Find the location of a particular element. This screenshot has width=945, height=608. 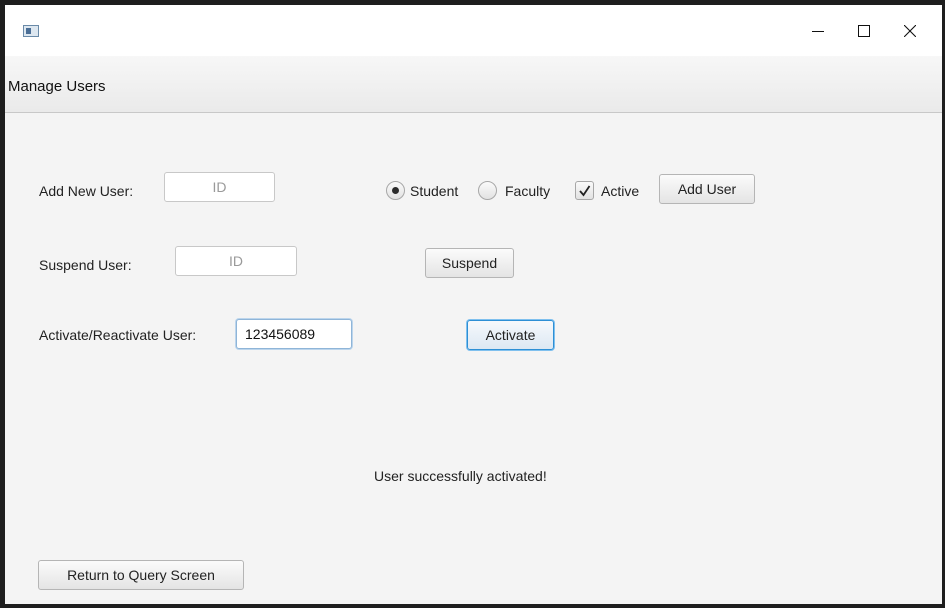

minimize-icon is located at coordinates (818, 31).